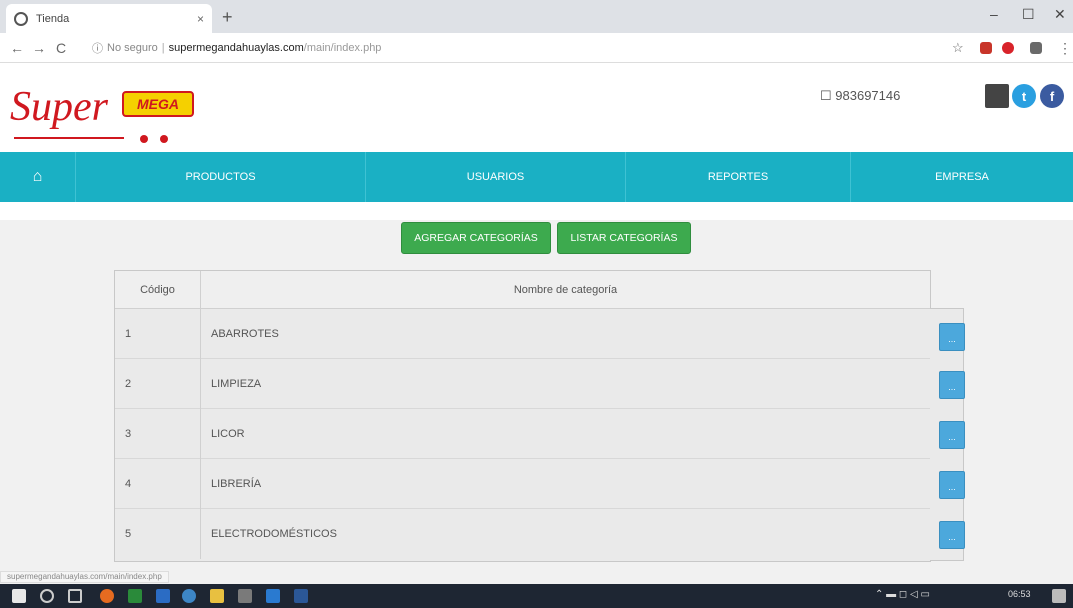  What do you see at coordinates (958, 48) in the screenshot?
I see `bookmark-star-icon: ☆` at bounding box center [958, 48].